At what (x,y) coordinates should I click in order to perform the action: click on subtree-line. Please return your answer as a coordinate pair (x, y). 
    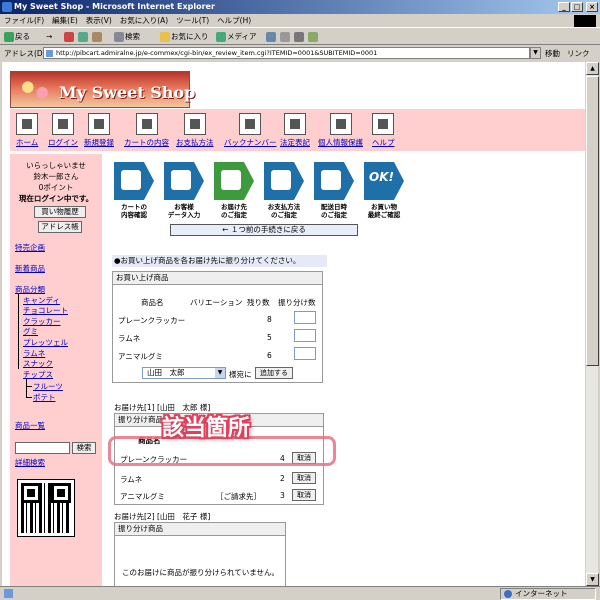
    Looking at the image, I should click on (26, 388).